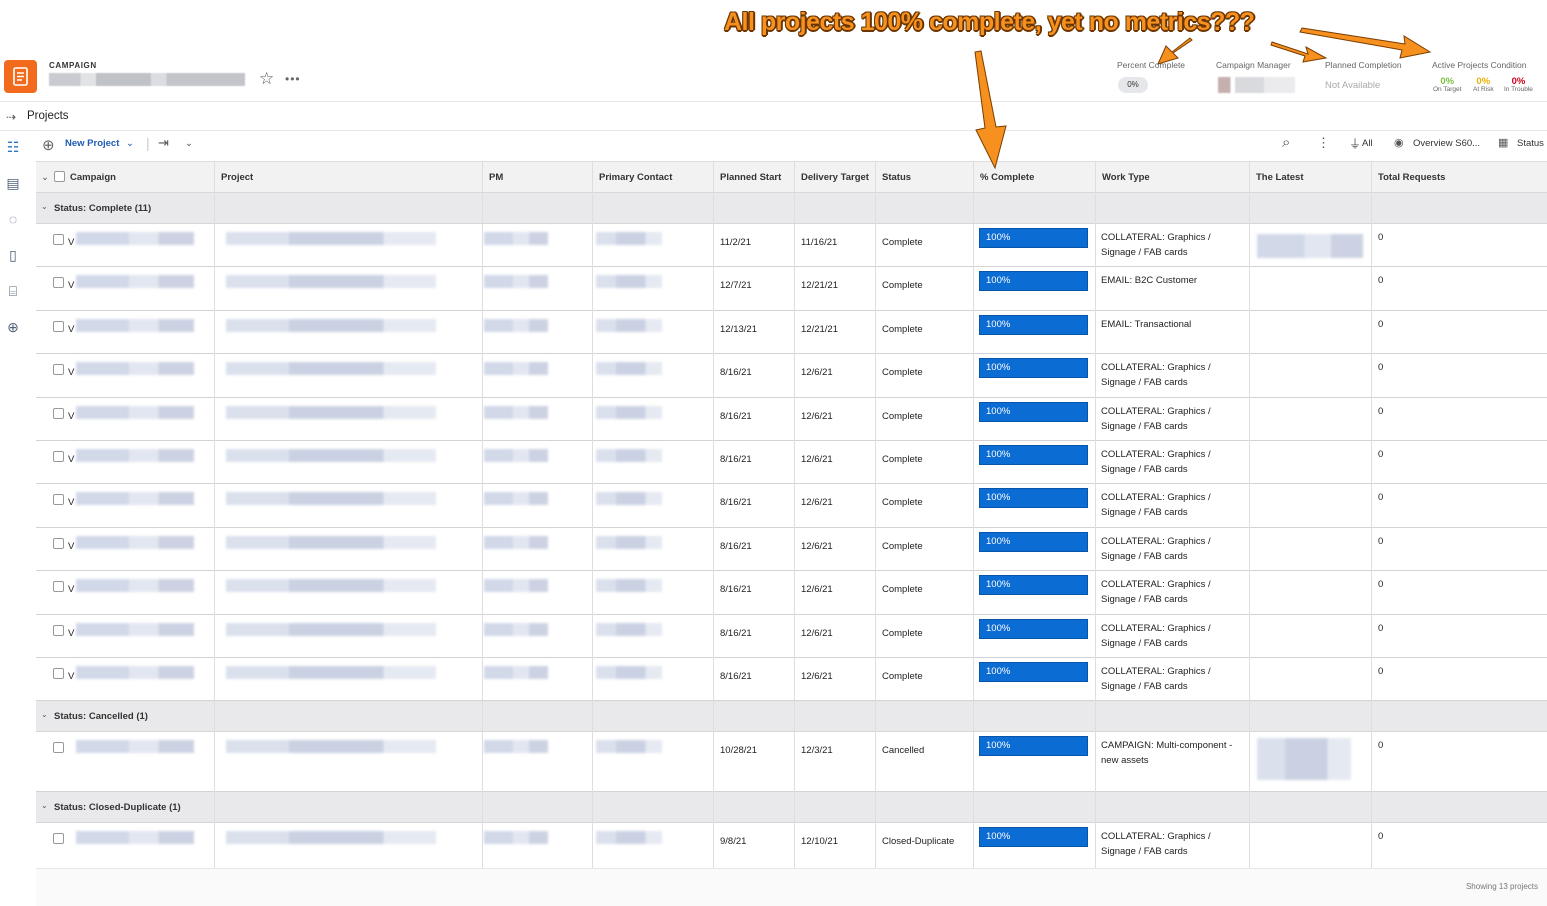 Image resolution: width=1547 pixels, height=906 pixels. What do you see at coordinates (1286, 142) in the screenshot?
I see `search-icon: ⌕` at bounding box center [1286, 142].